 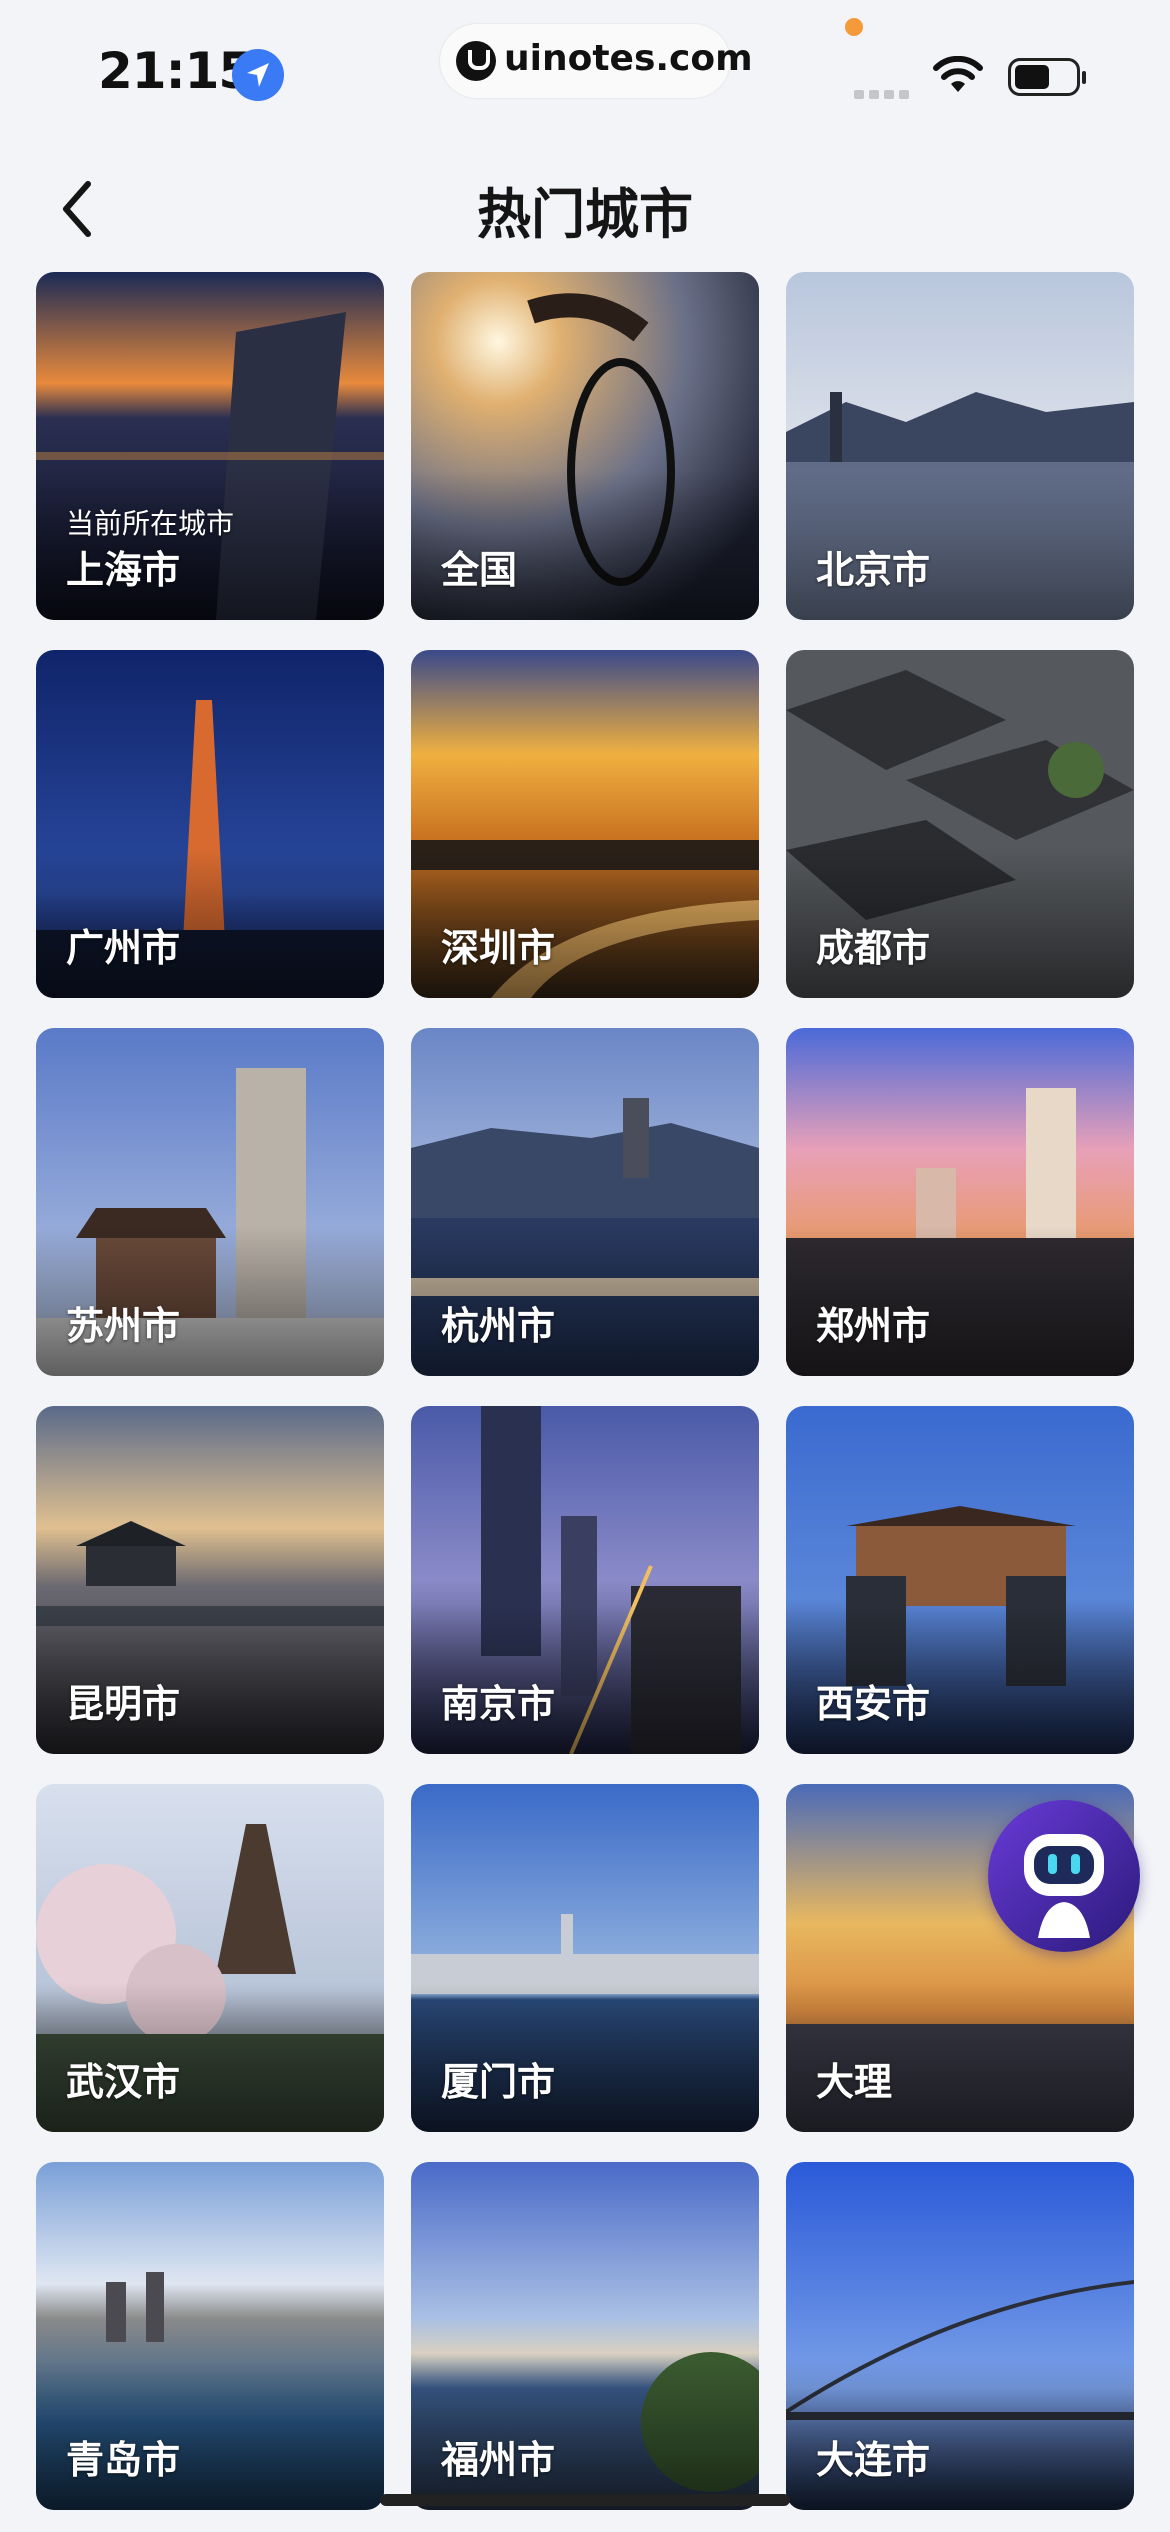 I want to click on url-pill: uinotes.com, so click(x=596, y=61).